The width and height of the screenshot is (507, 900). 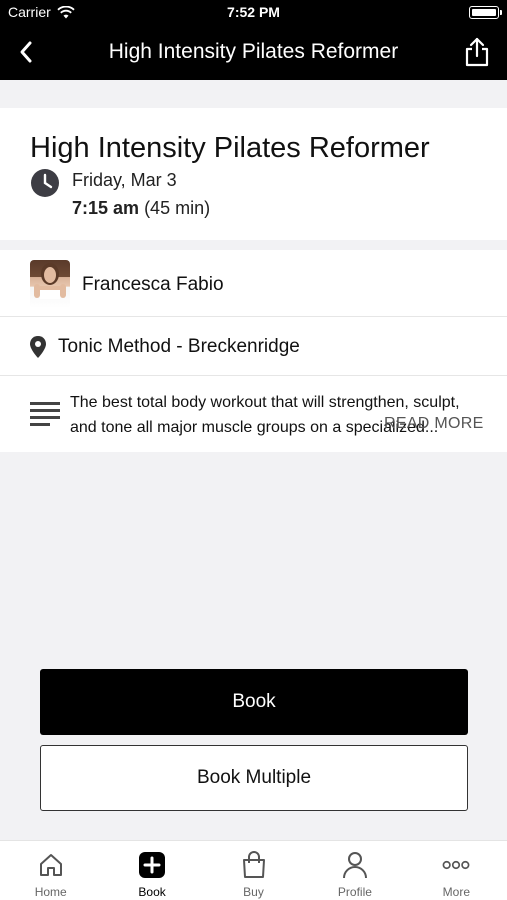 I want to click on tab-book: Book, so click(x=151, y=870).